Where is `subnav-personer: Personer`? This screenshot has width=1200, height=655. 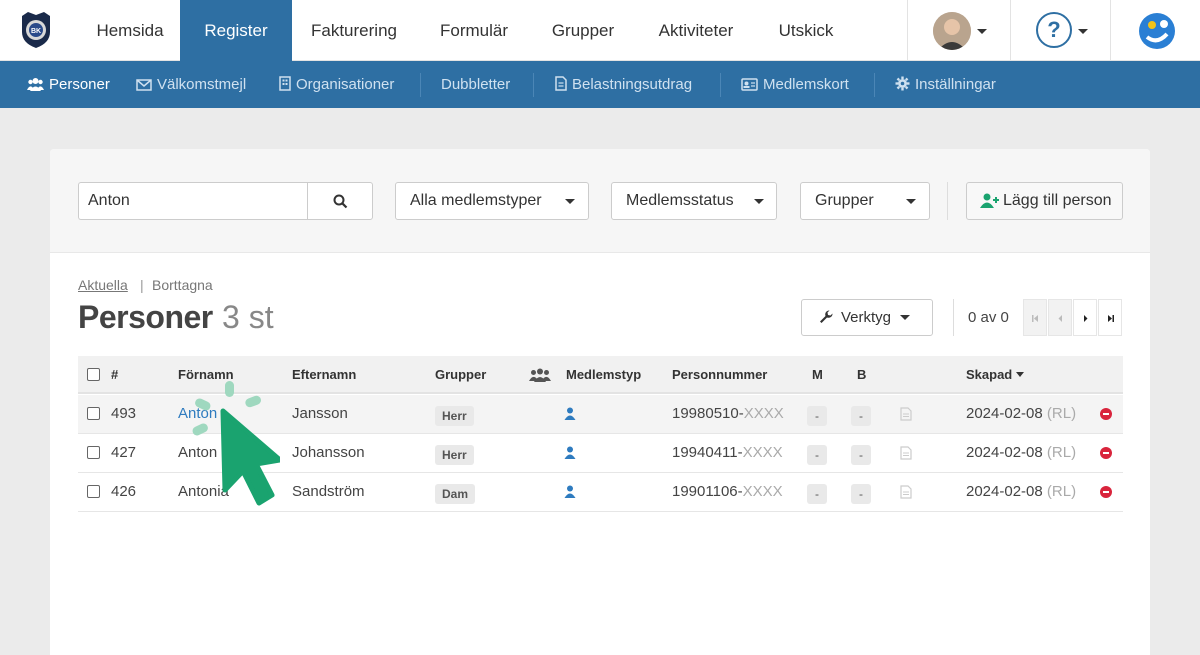
subnav-personer: Personer is located at coordinates (68, 84).